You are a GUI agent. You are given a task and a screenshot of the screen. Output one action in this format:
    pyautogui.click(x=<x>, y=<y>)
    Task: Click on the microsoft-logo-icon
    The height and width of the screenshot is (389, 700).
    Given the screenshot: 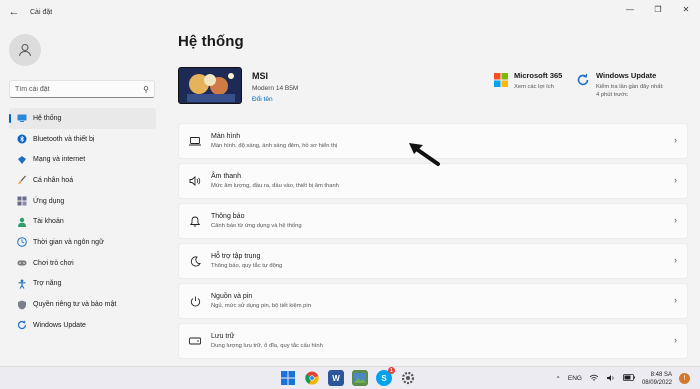 What is the action you would take?
    pyautogui.click(x=501, y=80)
    